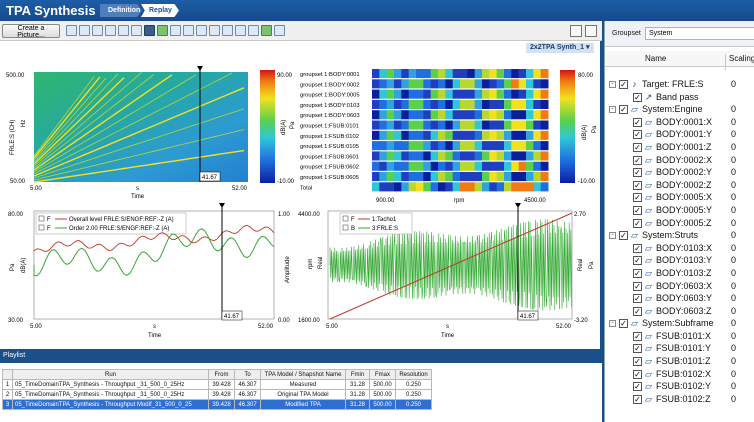 The image size is (754, 422). I want to click on column-header-to: To, so click(247, 374).